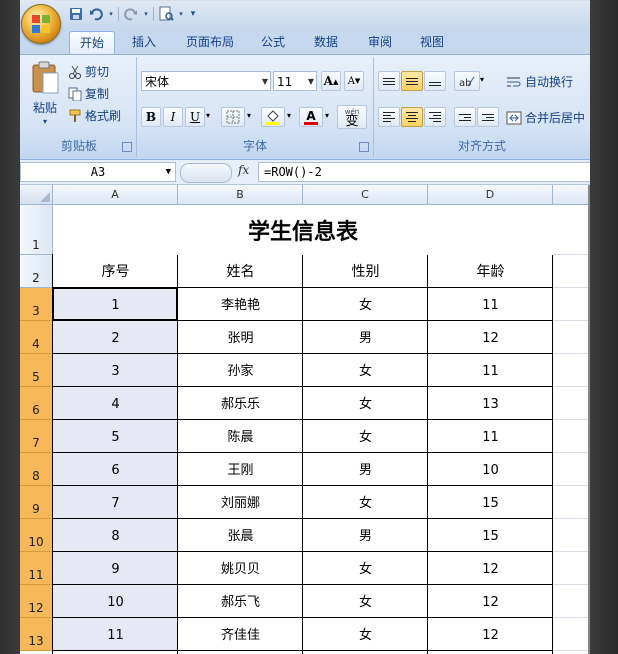 The height and width of the screenshot is (654, 618). What do you see at coordinates (240, 304) in the screenshot?
I see `table-cell: 李艳艳` at bounding box center [240, 304].